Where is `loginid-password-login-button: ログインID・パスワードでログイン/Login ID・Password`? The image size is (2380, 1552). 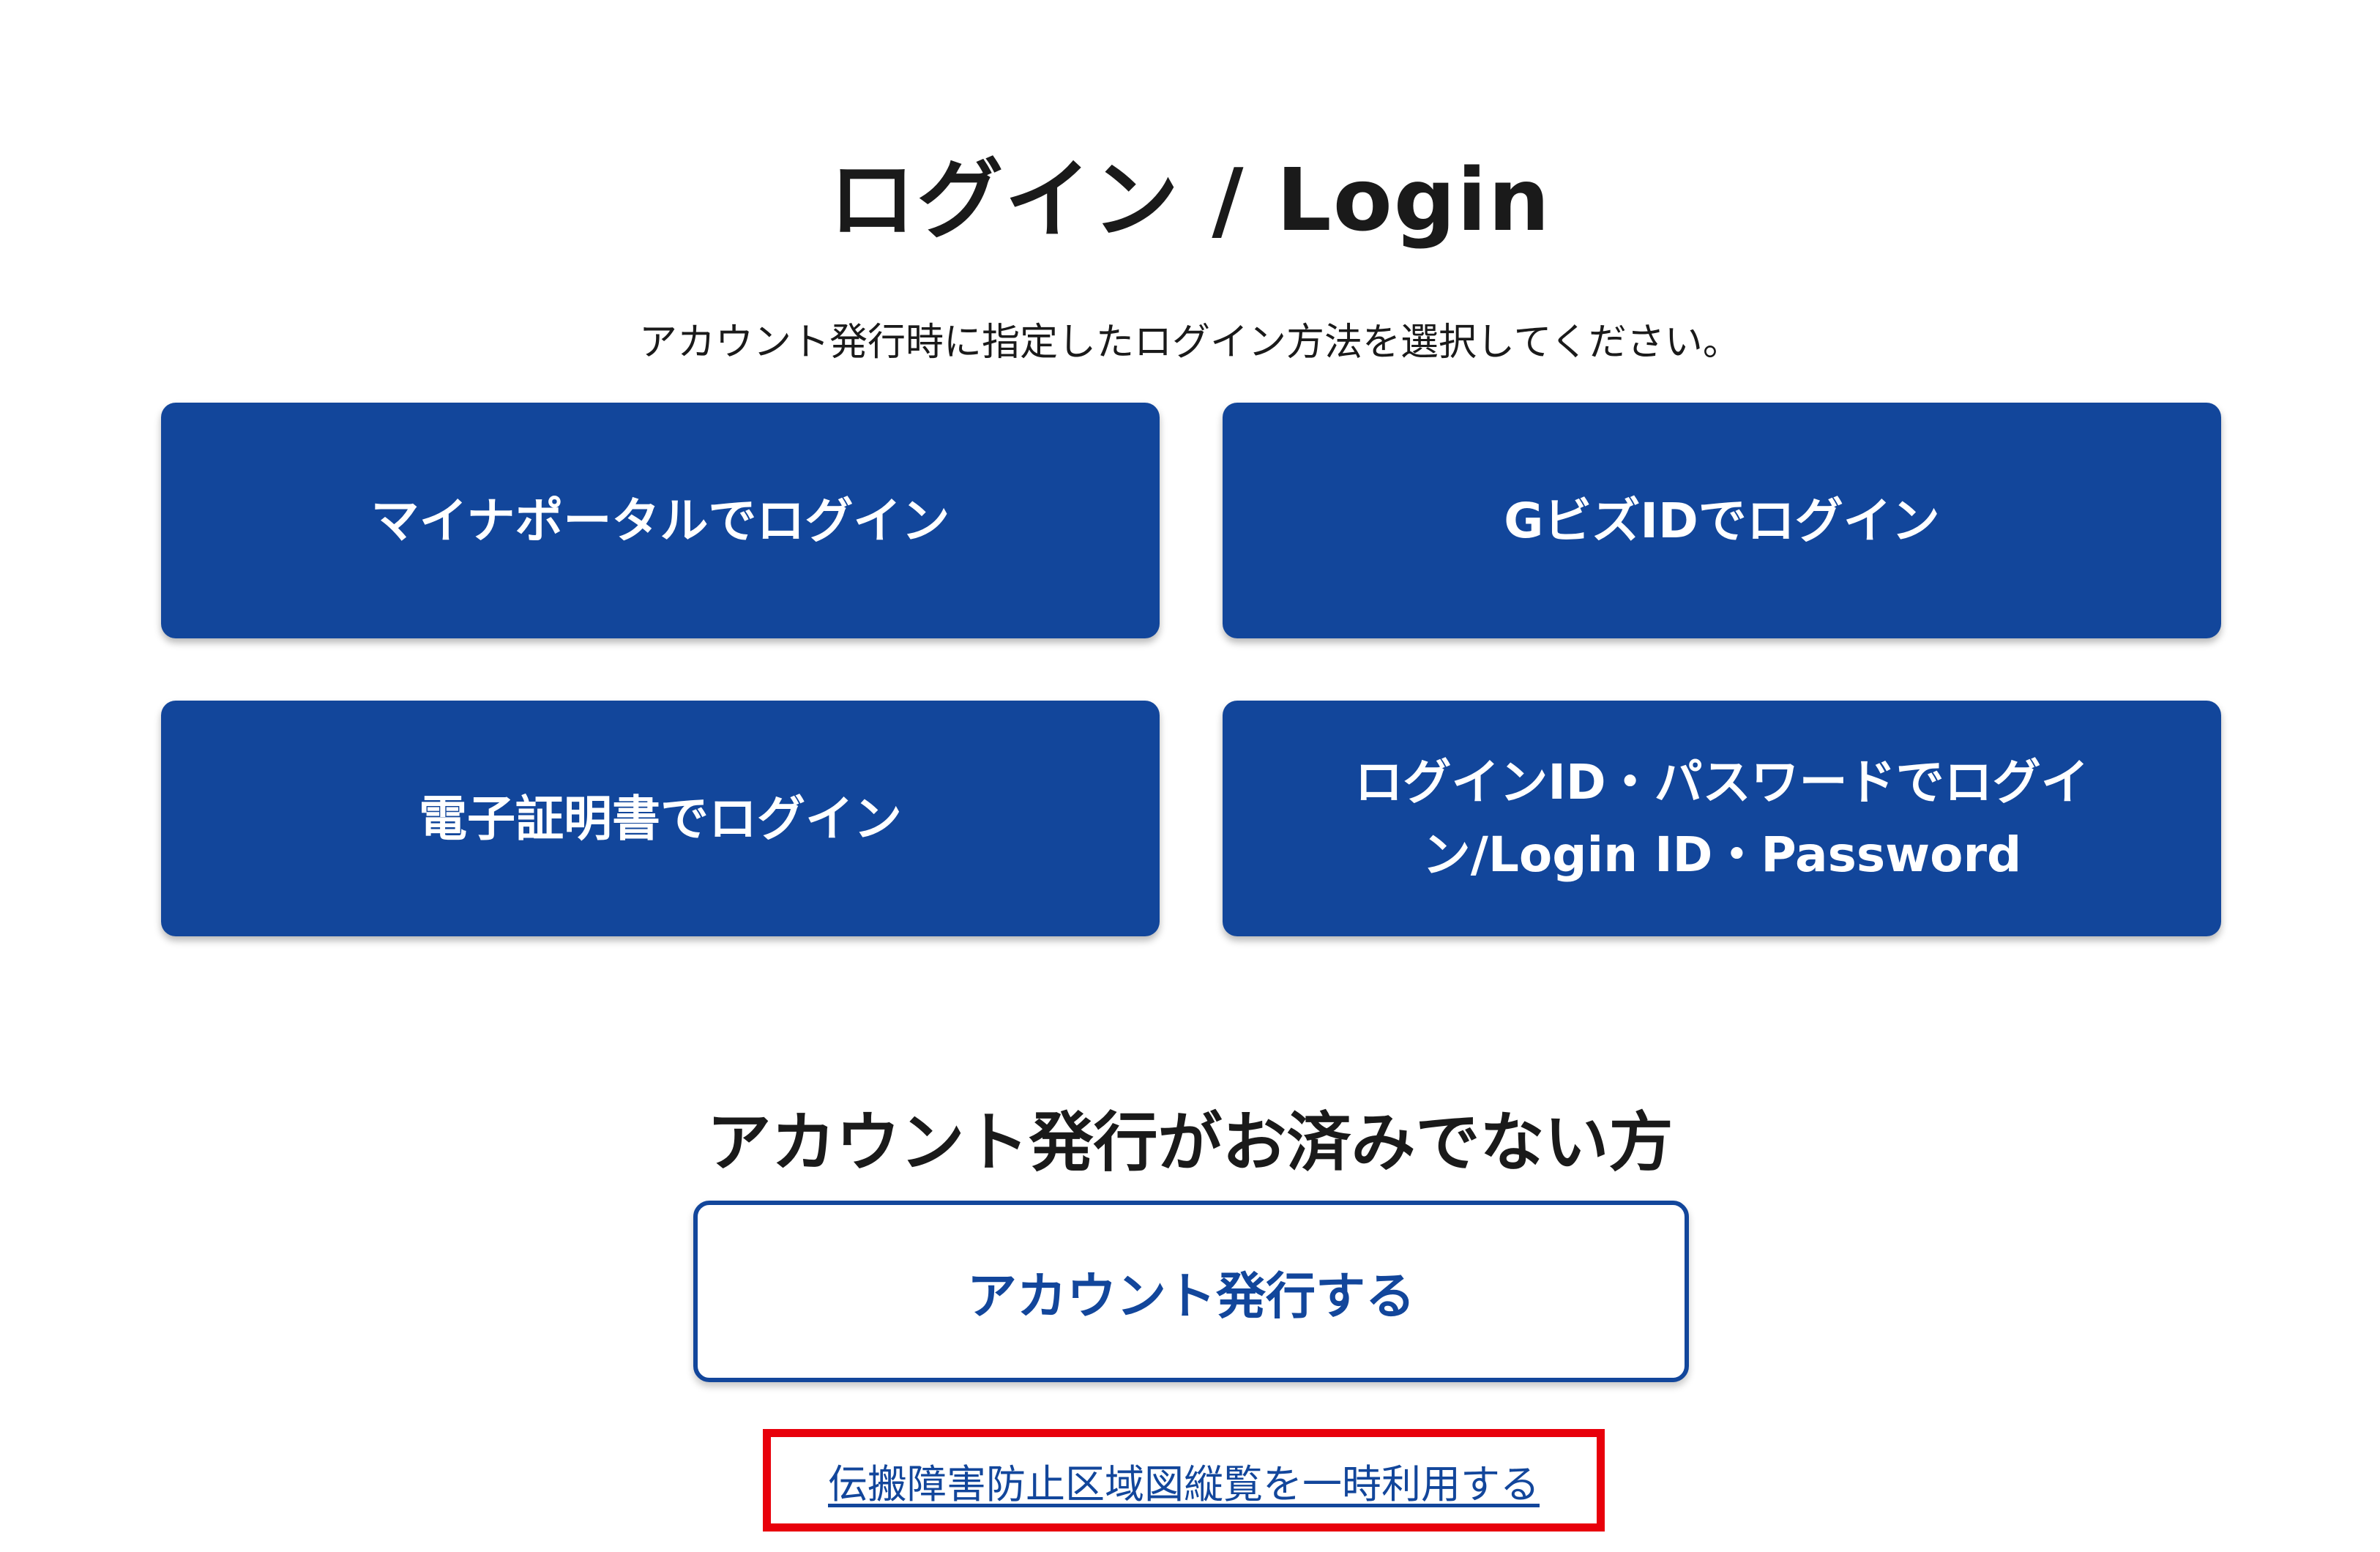 loginid-password-login-button: ログインID・パスワードでログイン/Login ID・Password is located at coordinates (1722, 818).